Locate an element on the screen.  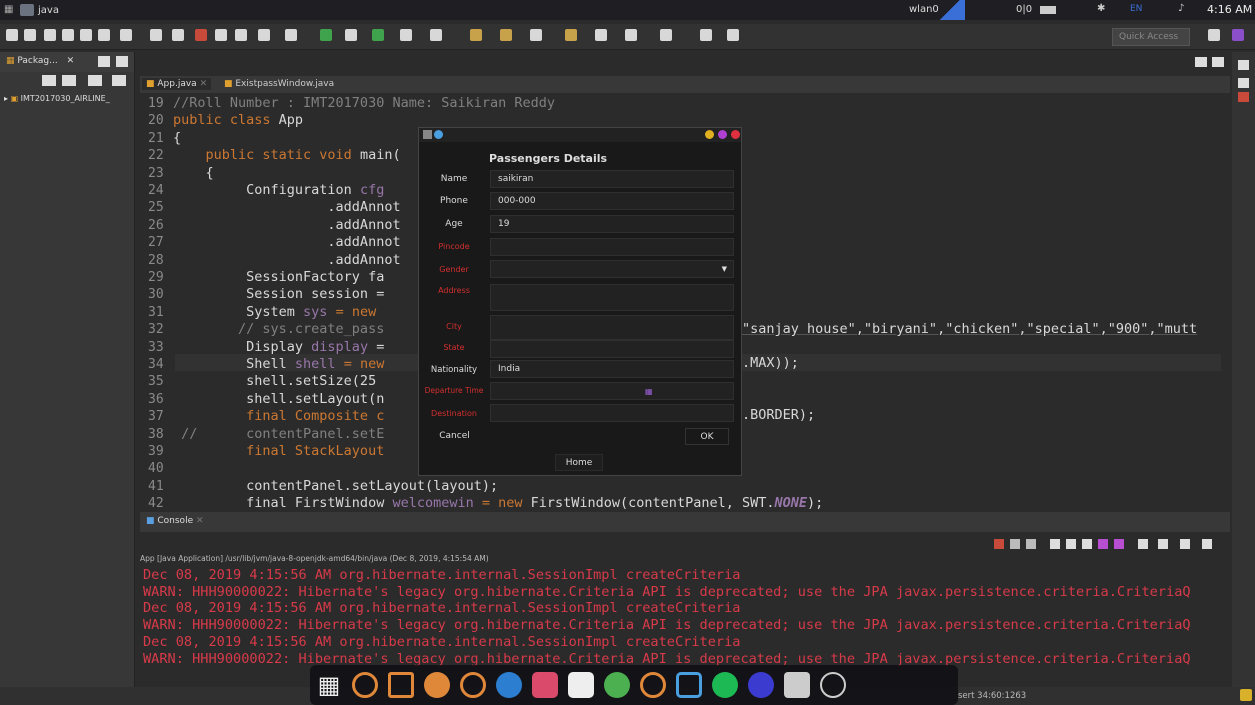
forward-icon is located at coordinates (631, 35).